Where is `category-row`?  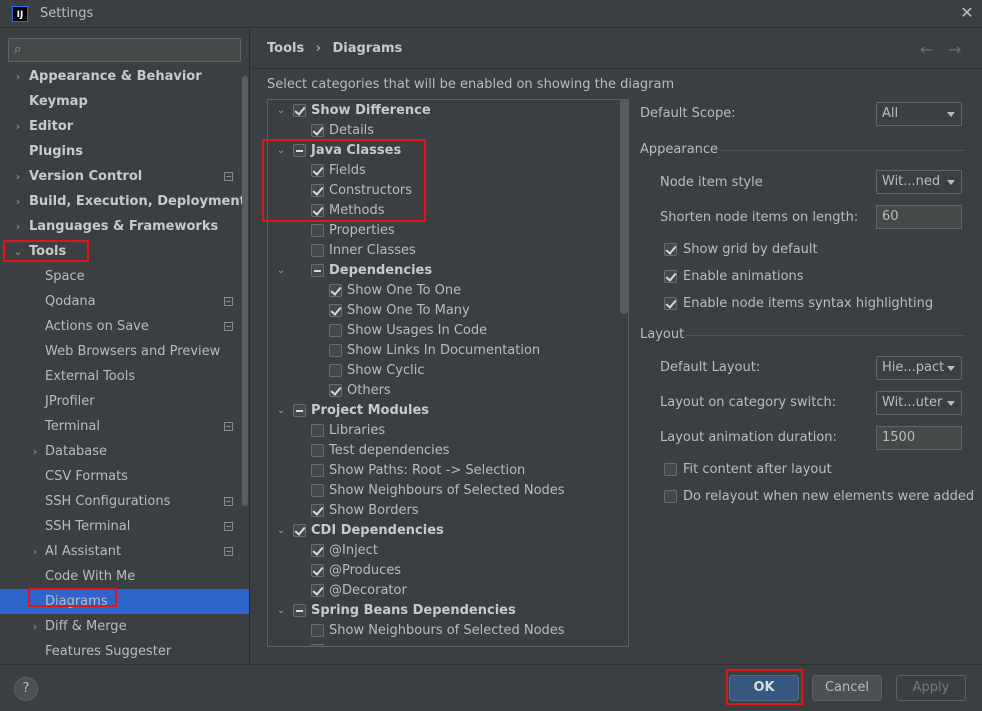
category-row is located at coordinates (443, 643).